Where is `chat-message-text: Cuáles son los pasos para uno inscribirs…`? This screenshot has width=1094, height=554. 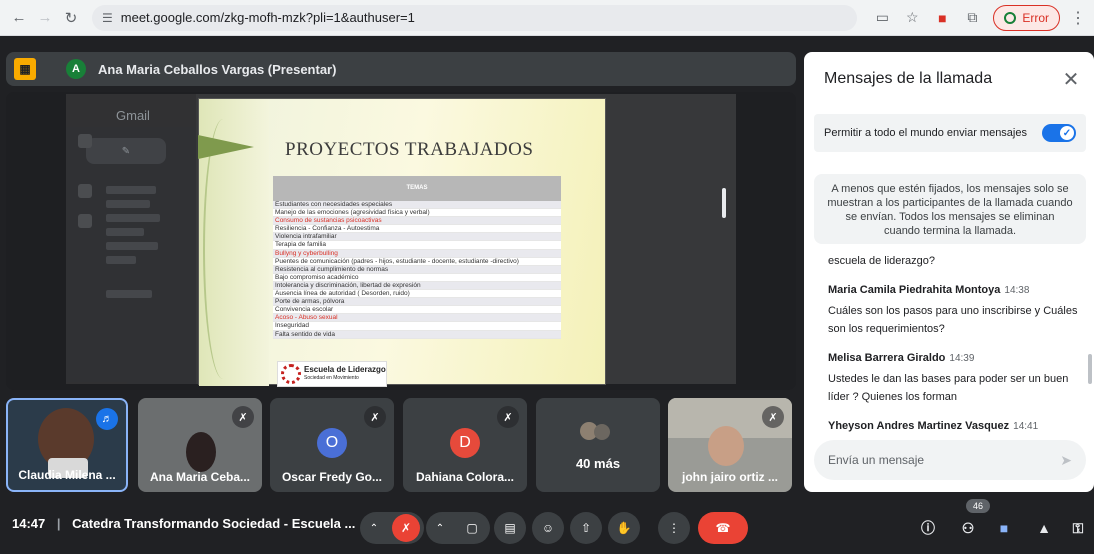 chat-message-text: Cuáles son los pasos para uno inscribirs… is located at coordinates (953, 320).